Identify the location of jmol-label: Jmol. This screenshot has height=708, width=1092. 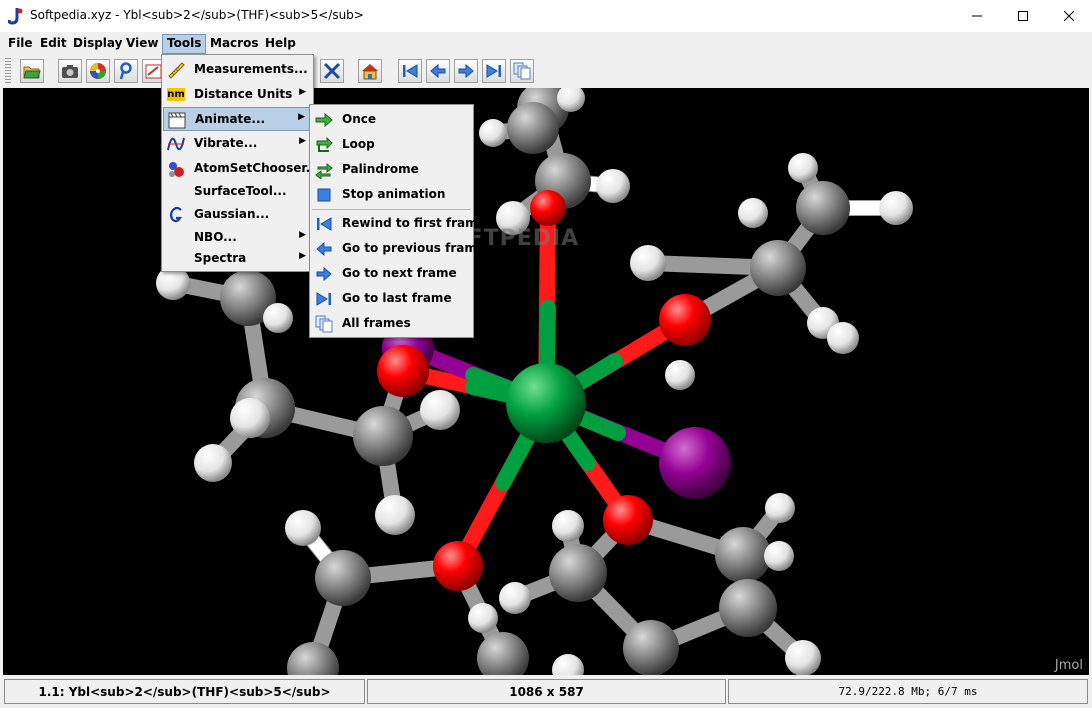
(1068, 665).